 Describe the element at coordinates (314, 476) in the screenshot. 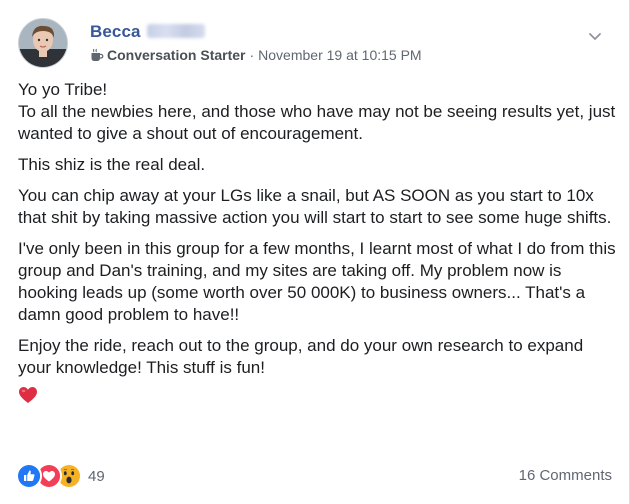

I see `post-footer: 49 16 Comments` at that location.